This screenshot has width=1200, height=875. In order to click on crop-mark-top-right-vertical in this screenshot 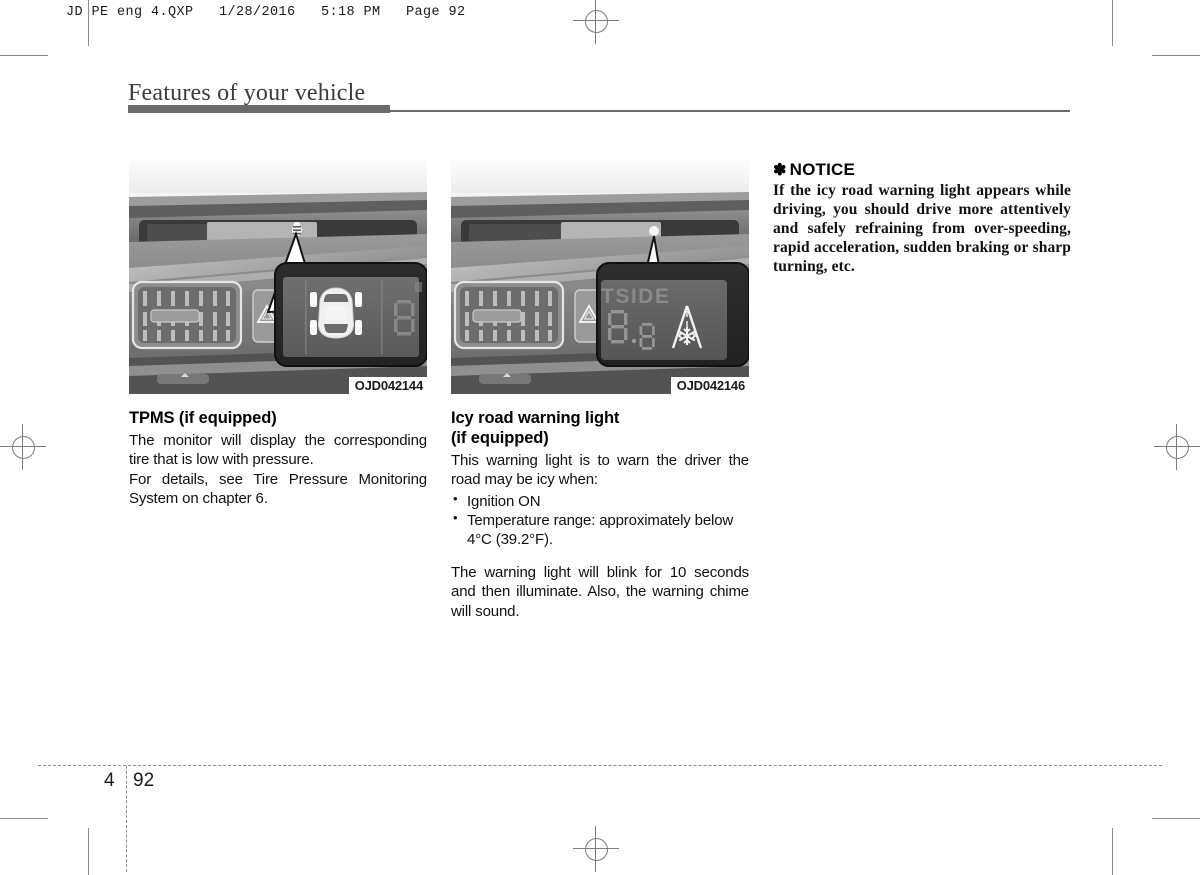, I will do `click(1112, 23)`.